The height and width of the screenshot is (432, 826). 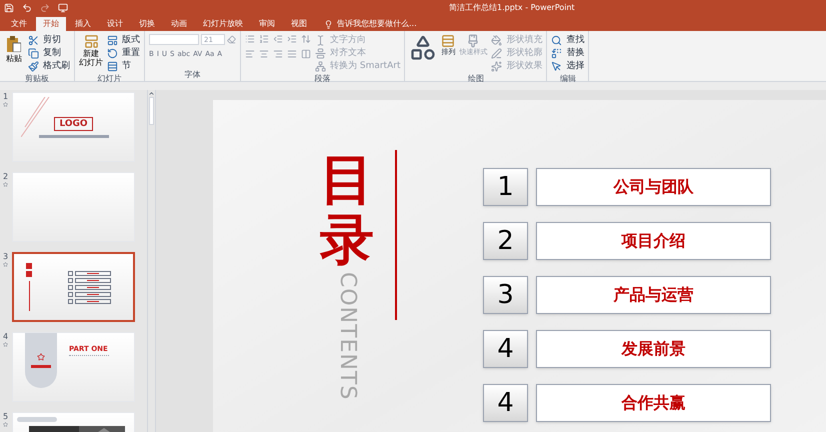 I want to click on group-label: 编辑, so click(x=567, y=79).